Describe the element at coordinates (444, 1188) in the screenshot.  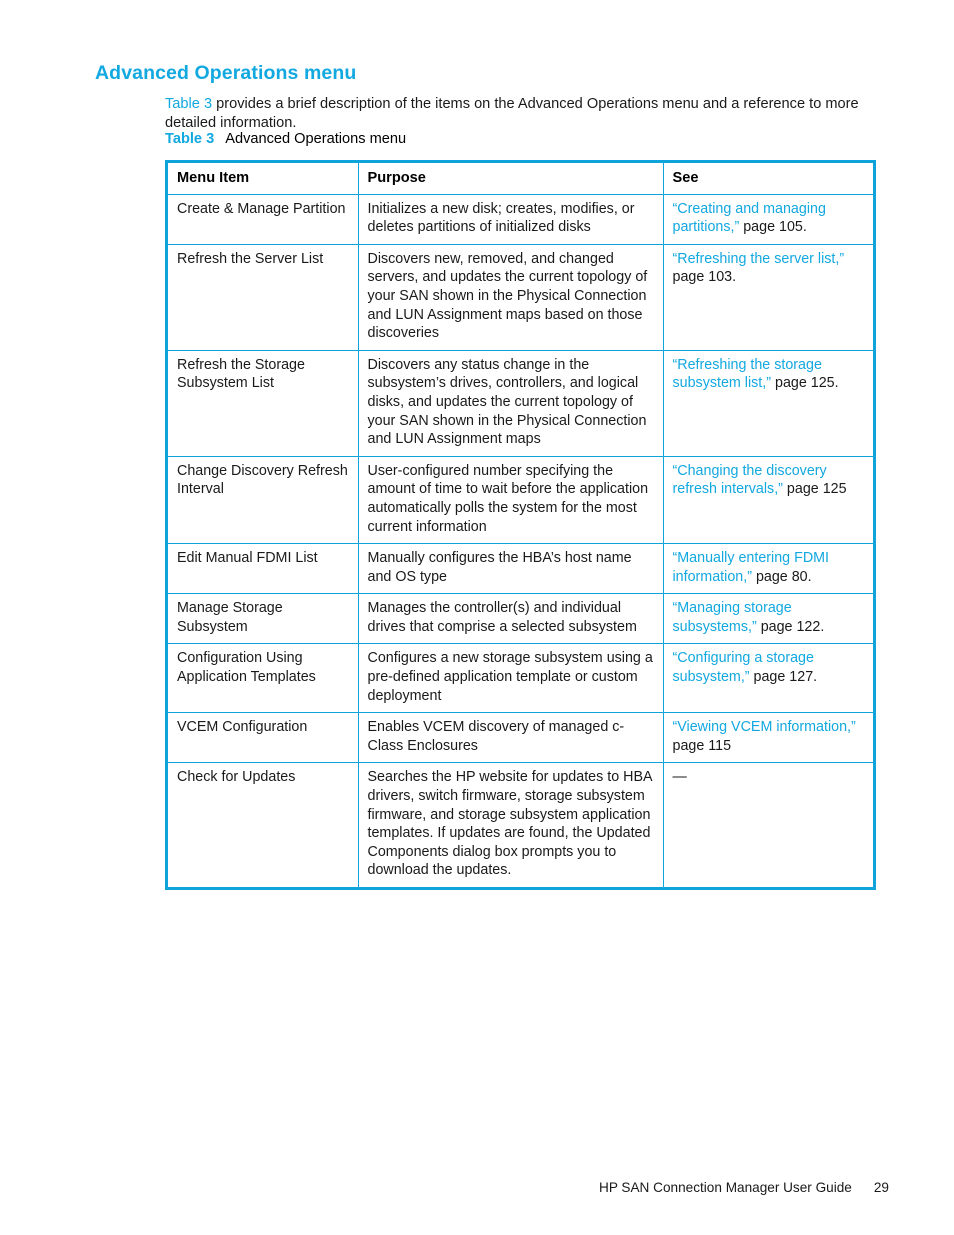
I see `page-footer: HP SAN Connection Manager User Guide 29` at that location.